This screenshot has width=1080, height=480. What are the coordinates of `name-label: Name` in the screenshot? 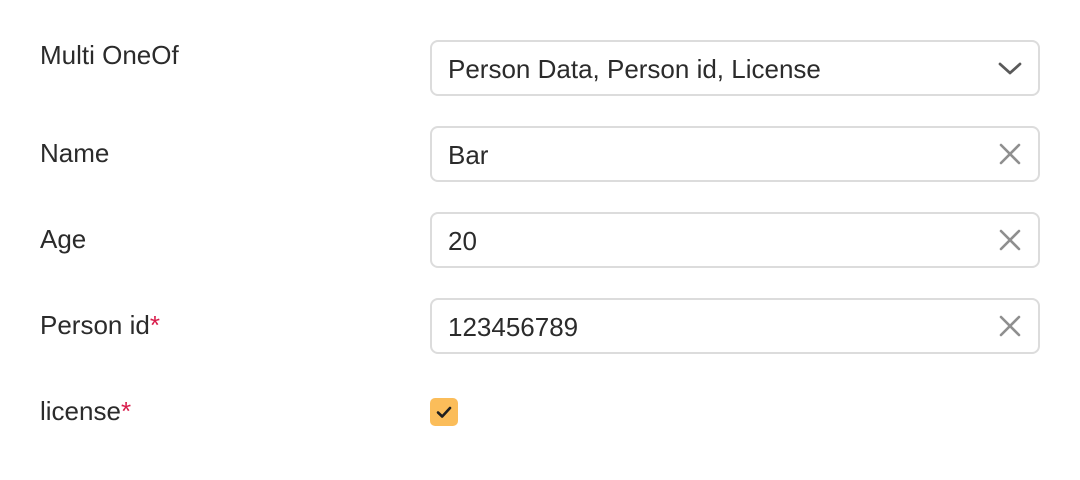 It's located at (74, 153).